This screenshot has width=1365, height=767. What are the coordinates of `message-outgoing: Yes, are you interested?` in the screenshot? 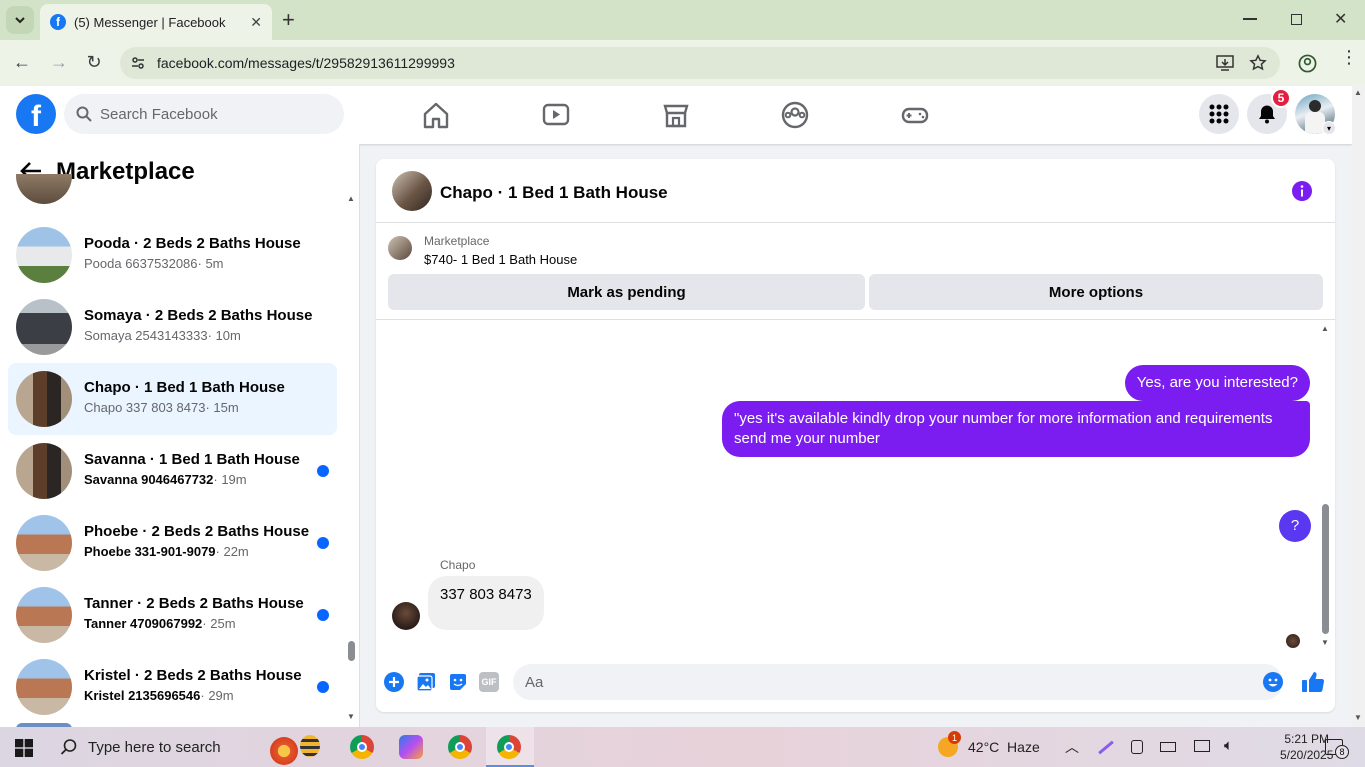 It's located at (1217, 383).